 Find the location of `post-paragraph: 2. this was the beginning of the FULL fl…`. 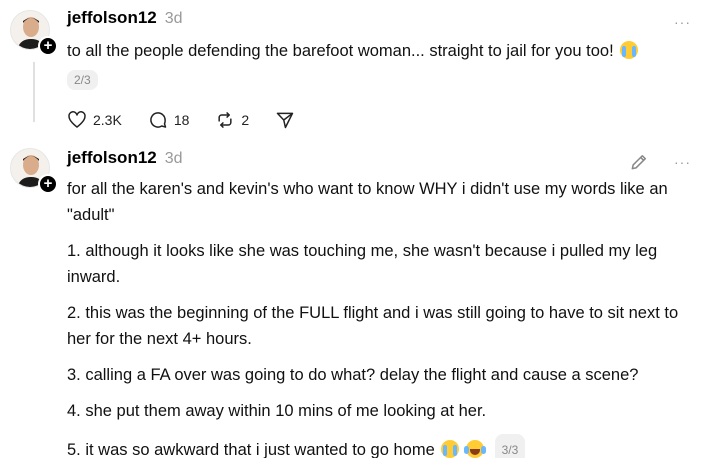

post-paragraph: 2. this was the beginning of the FULL fl… is located at coordinates (373, 326).